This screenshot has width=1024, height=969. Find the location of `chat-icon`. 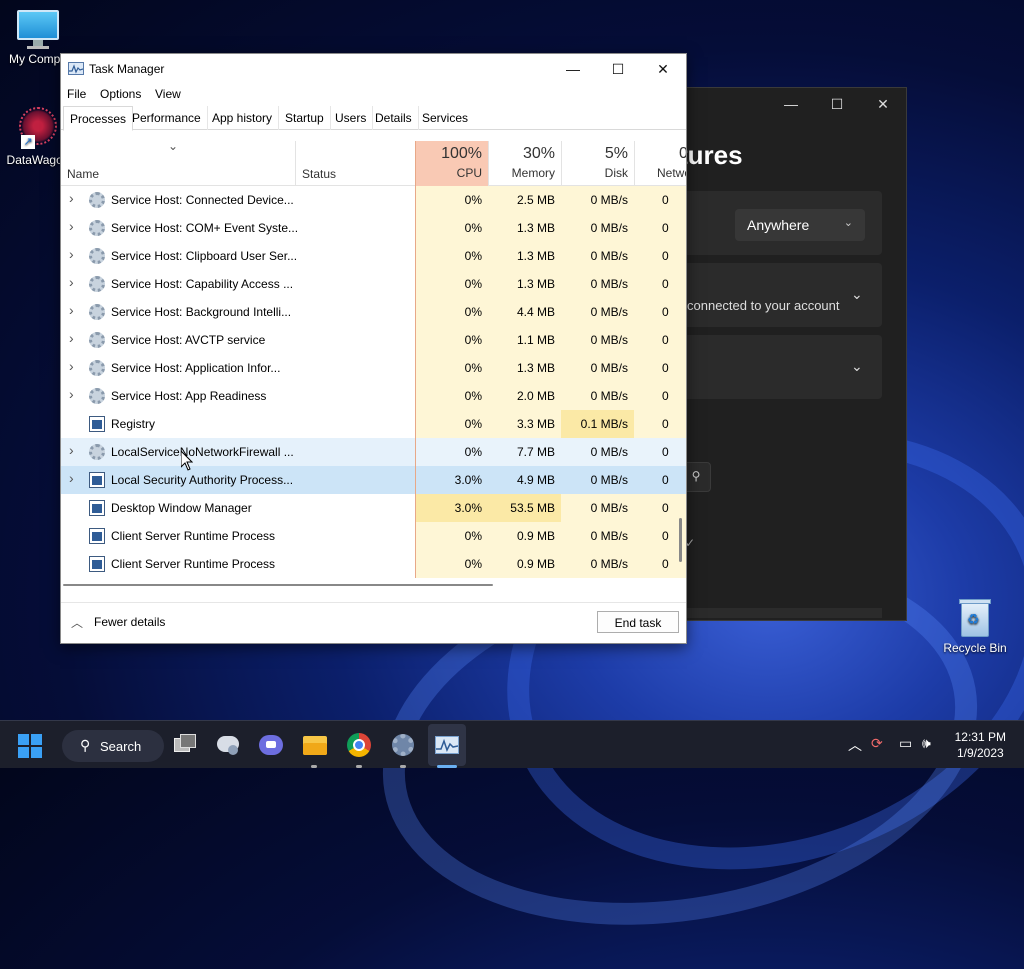

chat-icon is located at coordinates (271, 745).